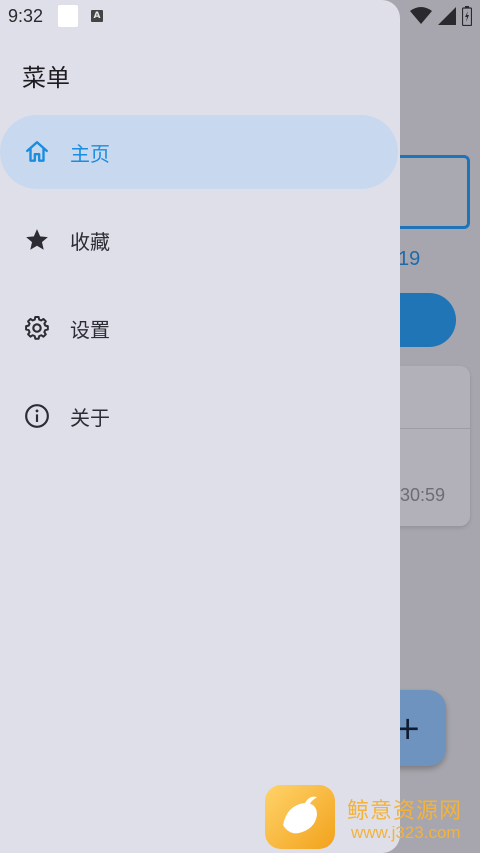 This screenshot has width=480, height=853. I want to click on drawer-item-about: 关于, so click(200, 416).